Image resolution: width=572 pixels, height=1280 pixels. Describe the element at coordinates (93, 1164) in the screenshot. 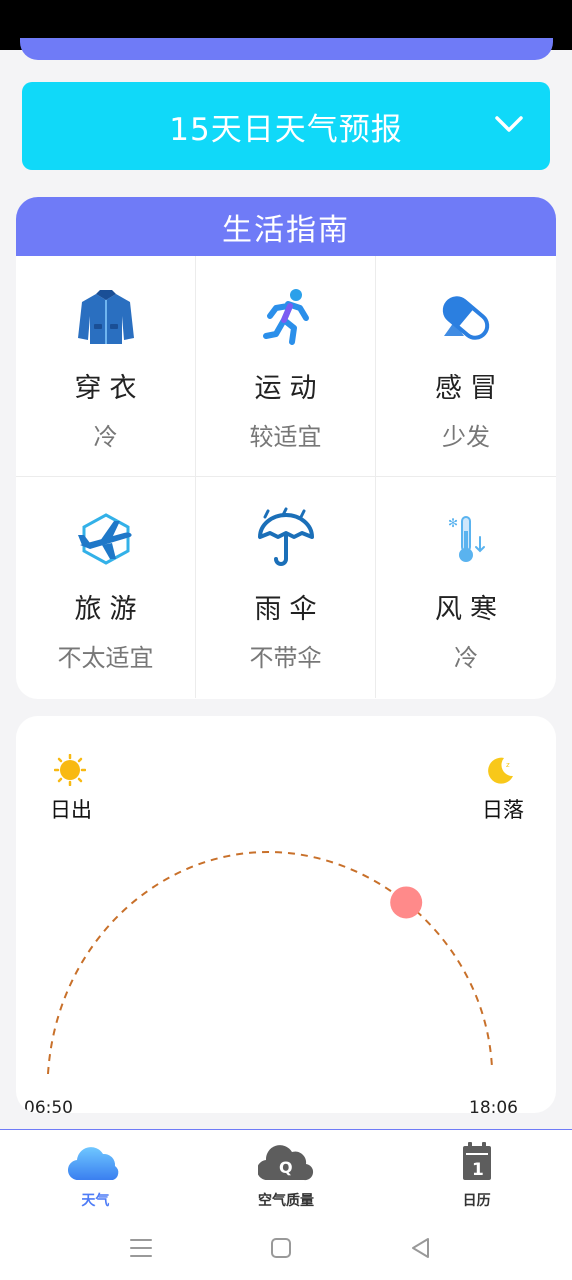

I see `cloud-icon` at that location.